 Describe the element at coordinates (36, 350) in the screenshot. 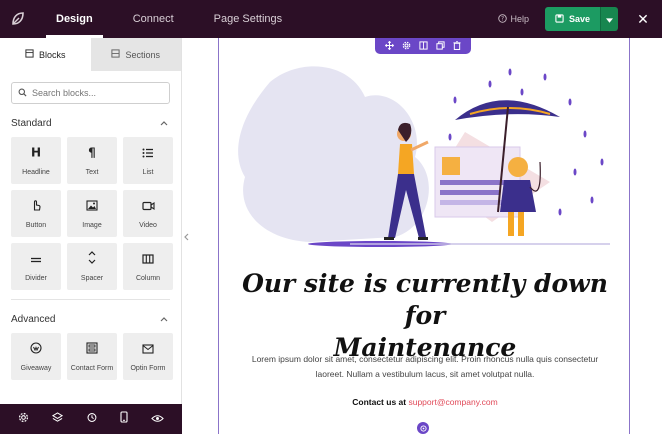

I see `giveaway-icon` at that location.